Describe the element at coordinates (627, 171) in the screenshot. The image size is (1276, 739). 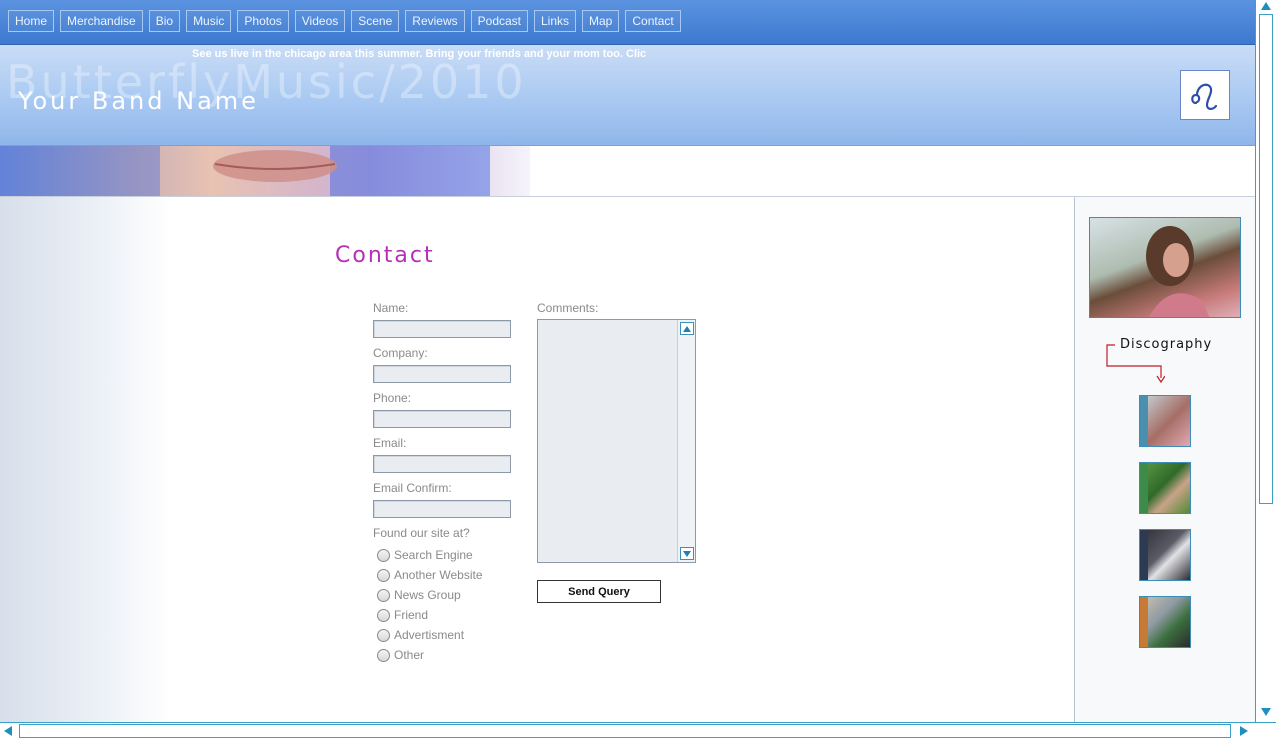
I see `photo-strip` at that location.